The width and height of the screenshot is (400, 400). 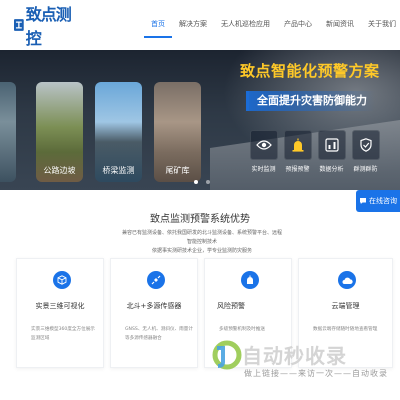 I want to click on scenario-card-slope: 公路边坡, so click(x=59, y=132).